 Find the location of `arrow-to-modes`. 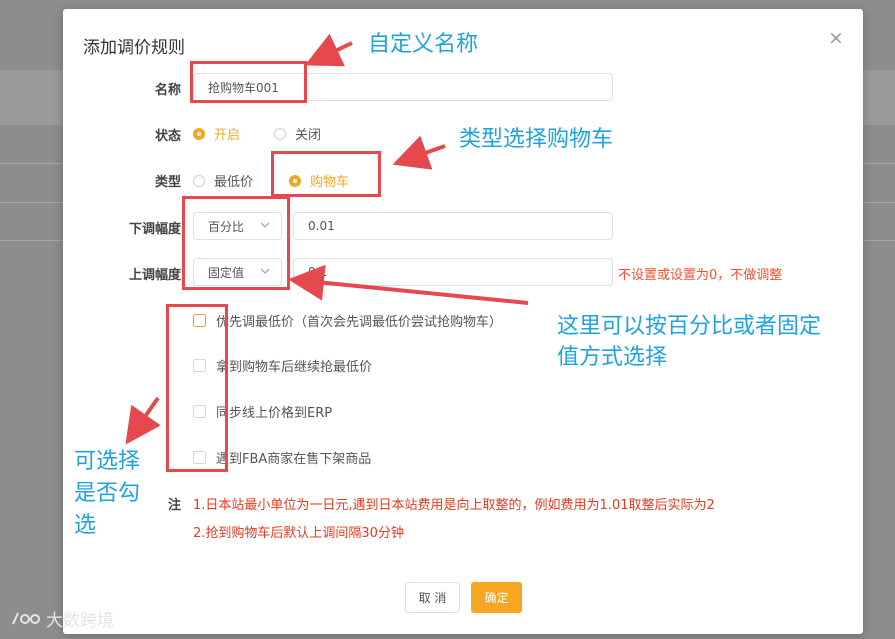

arrow-to-modes is located at coordinates (408, 284).